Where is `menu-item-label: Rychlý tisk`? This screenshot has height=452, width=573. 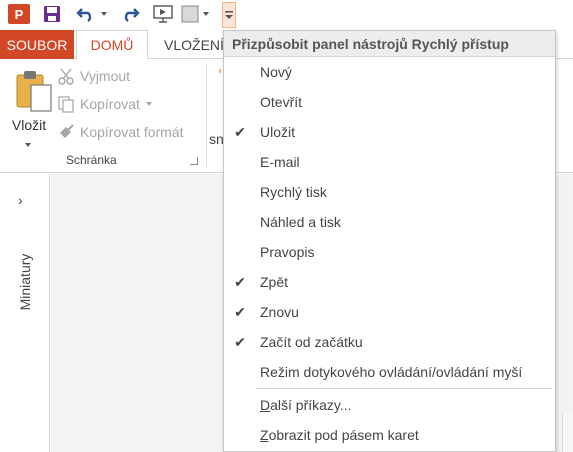
menu-item-label: Rychlý tisk is located at coordinates (293, 192).